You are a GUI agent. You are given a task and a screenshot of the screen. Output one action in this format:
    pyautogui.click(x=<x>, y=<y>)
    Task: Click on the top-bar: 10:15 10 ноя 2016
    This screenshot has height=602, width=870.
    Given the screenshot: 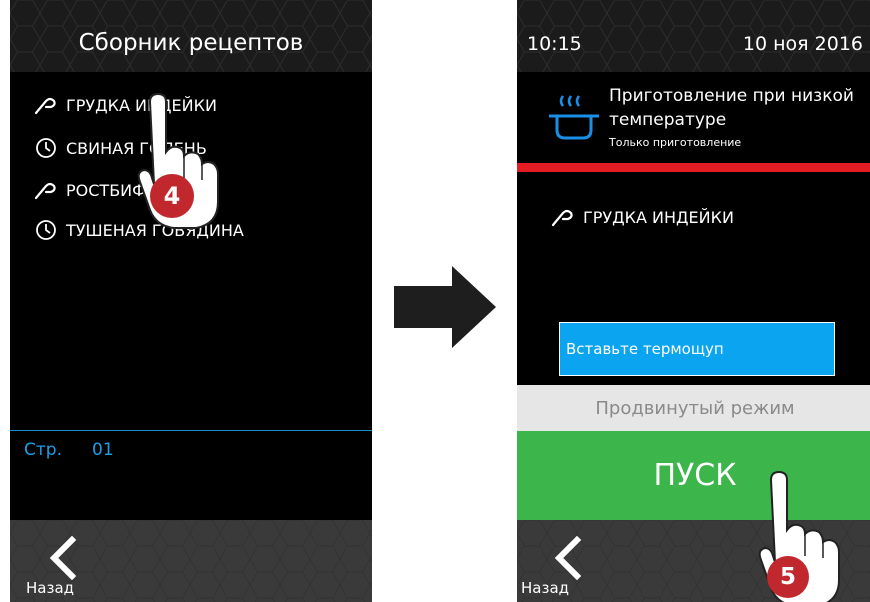 What is the action you would take?
    pyautogui.click(x=693, y=36)
    